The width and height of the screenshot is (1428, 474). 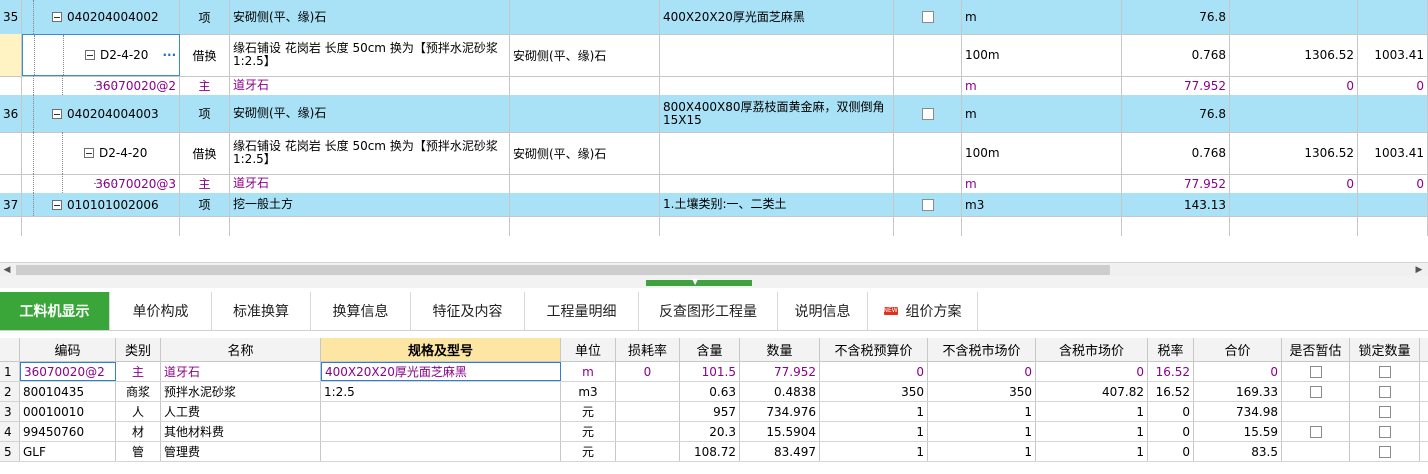 What do you see at coordinates (241, 451) in the screenshot?
I see `cell-name: 管理费` at bounding box center [241, 451].